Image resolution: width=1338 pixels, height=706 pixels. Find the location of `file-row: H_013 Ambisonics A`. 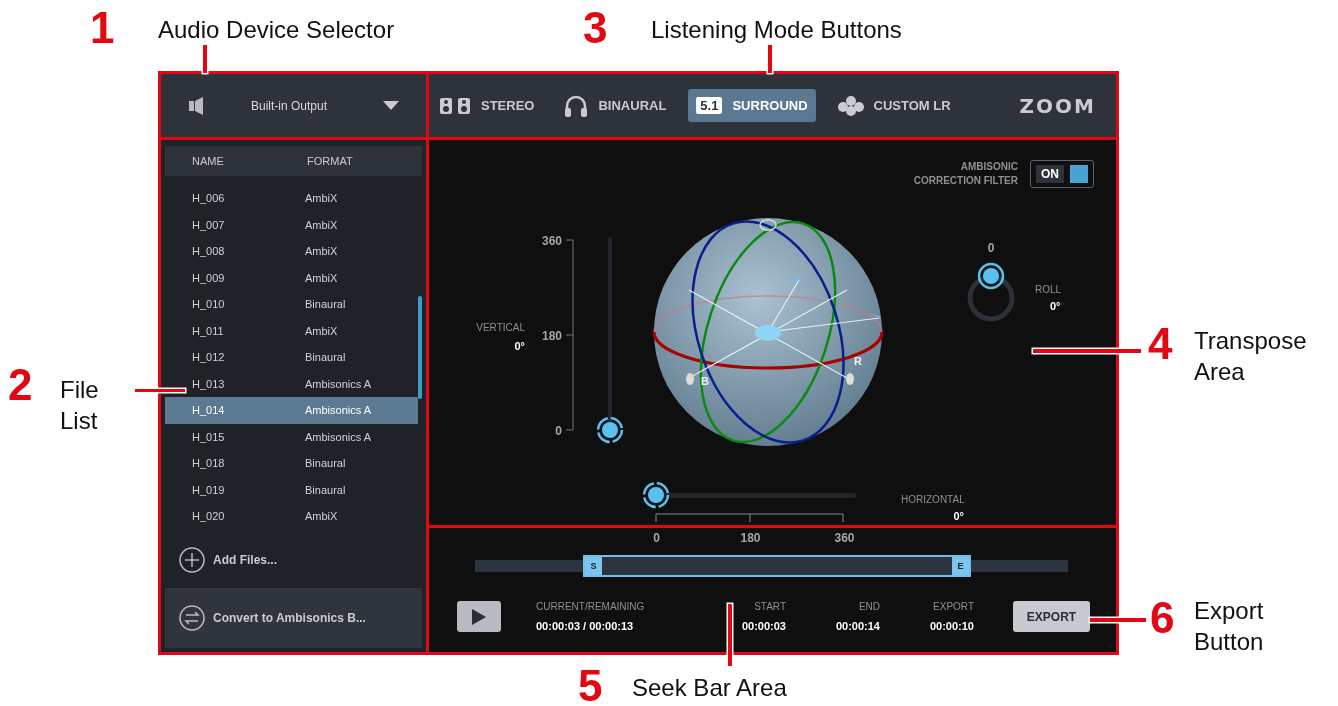

file-row: H_013 Ambisonics A is located at coordinates (291, 383).